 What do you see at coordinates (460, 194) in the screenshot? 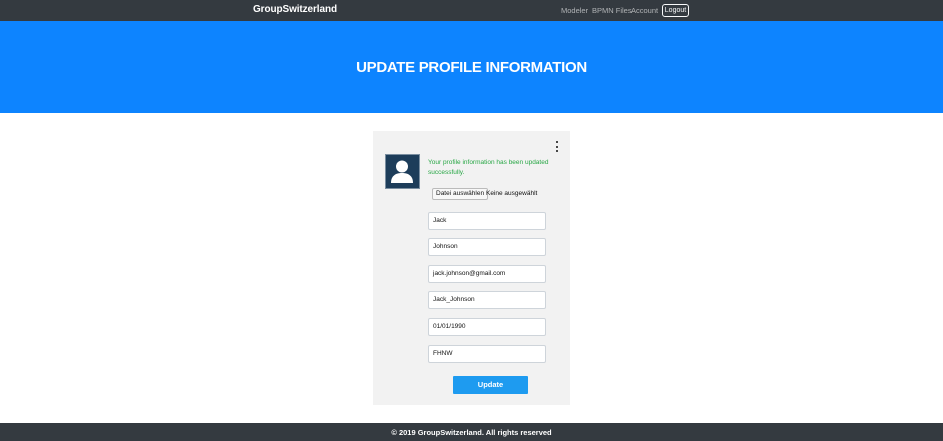
I see `choose-file-button: Datei auswählen` at bounding box center [460, 194].